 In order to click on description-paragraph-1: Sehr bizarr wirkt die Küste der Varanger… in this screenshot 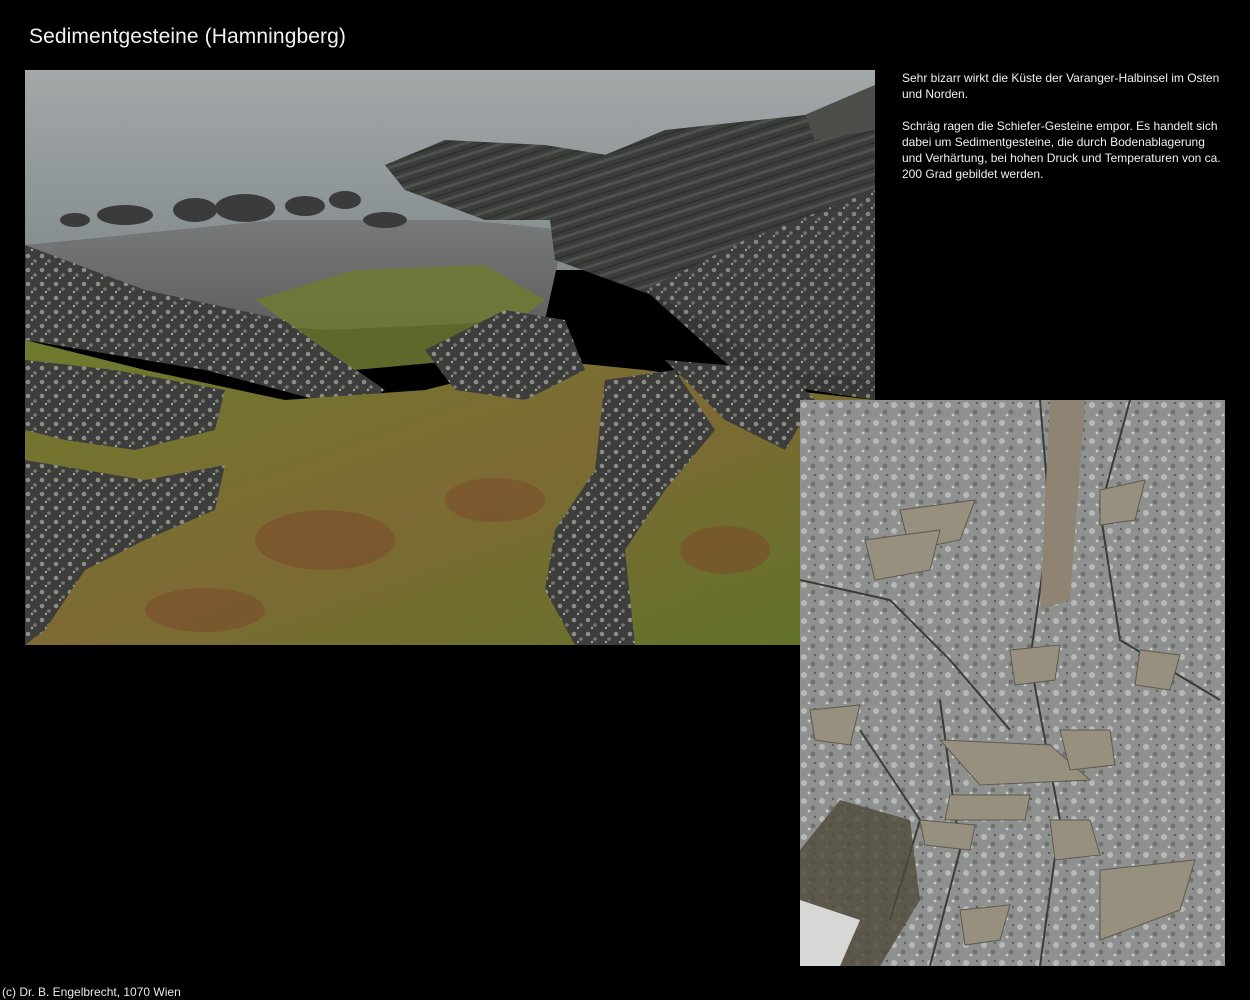, I will do `click(1061, 86)`.